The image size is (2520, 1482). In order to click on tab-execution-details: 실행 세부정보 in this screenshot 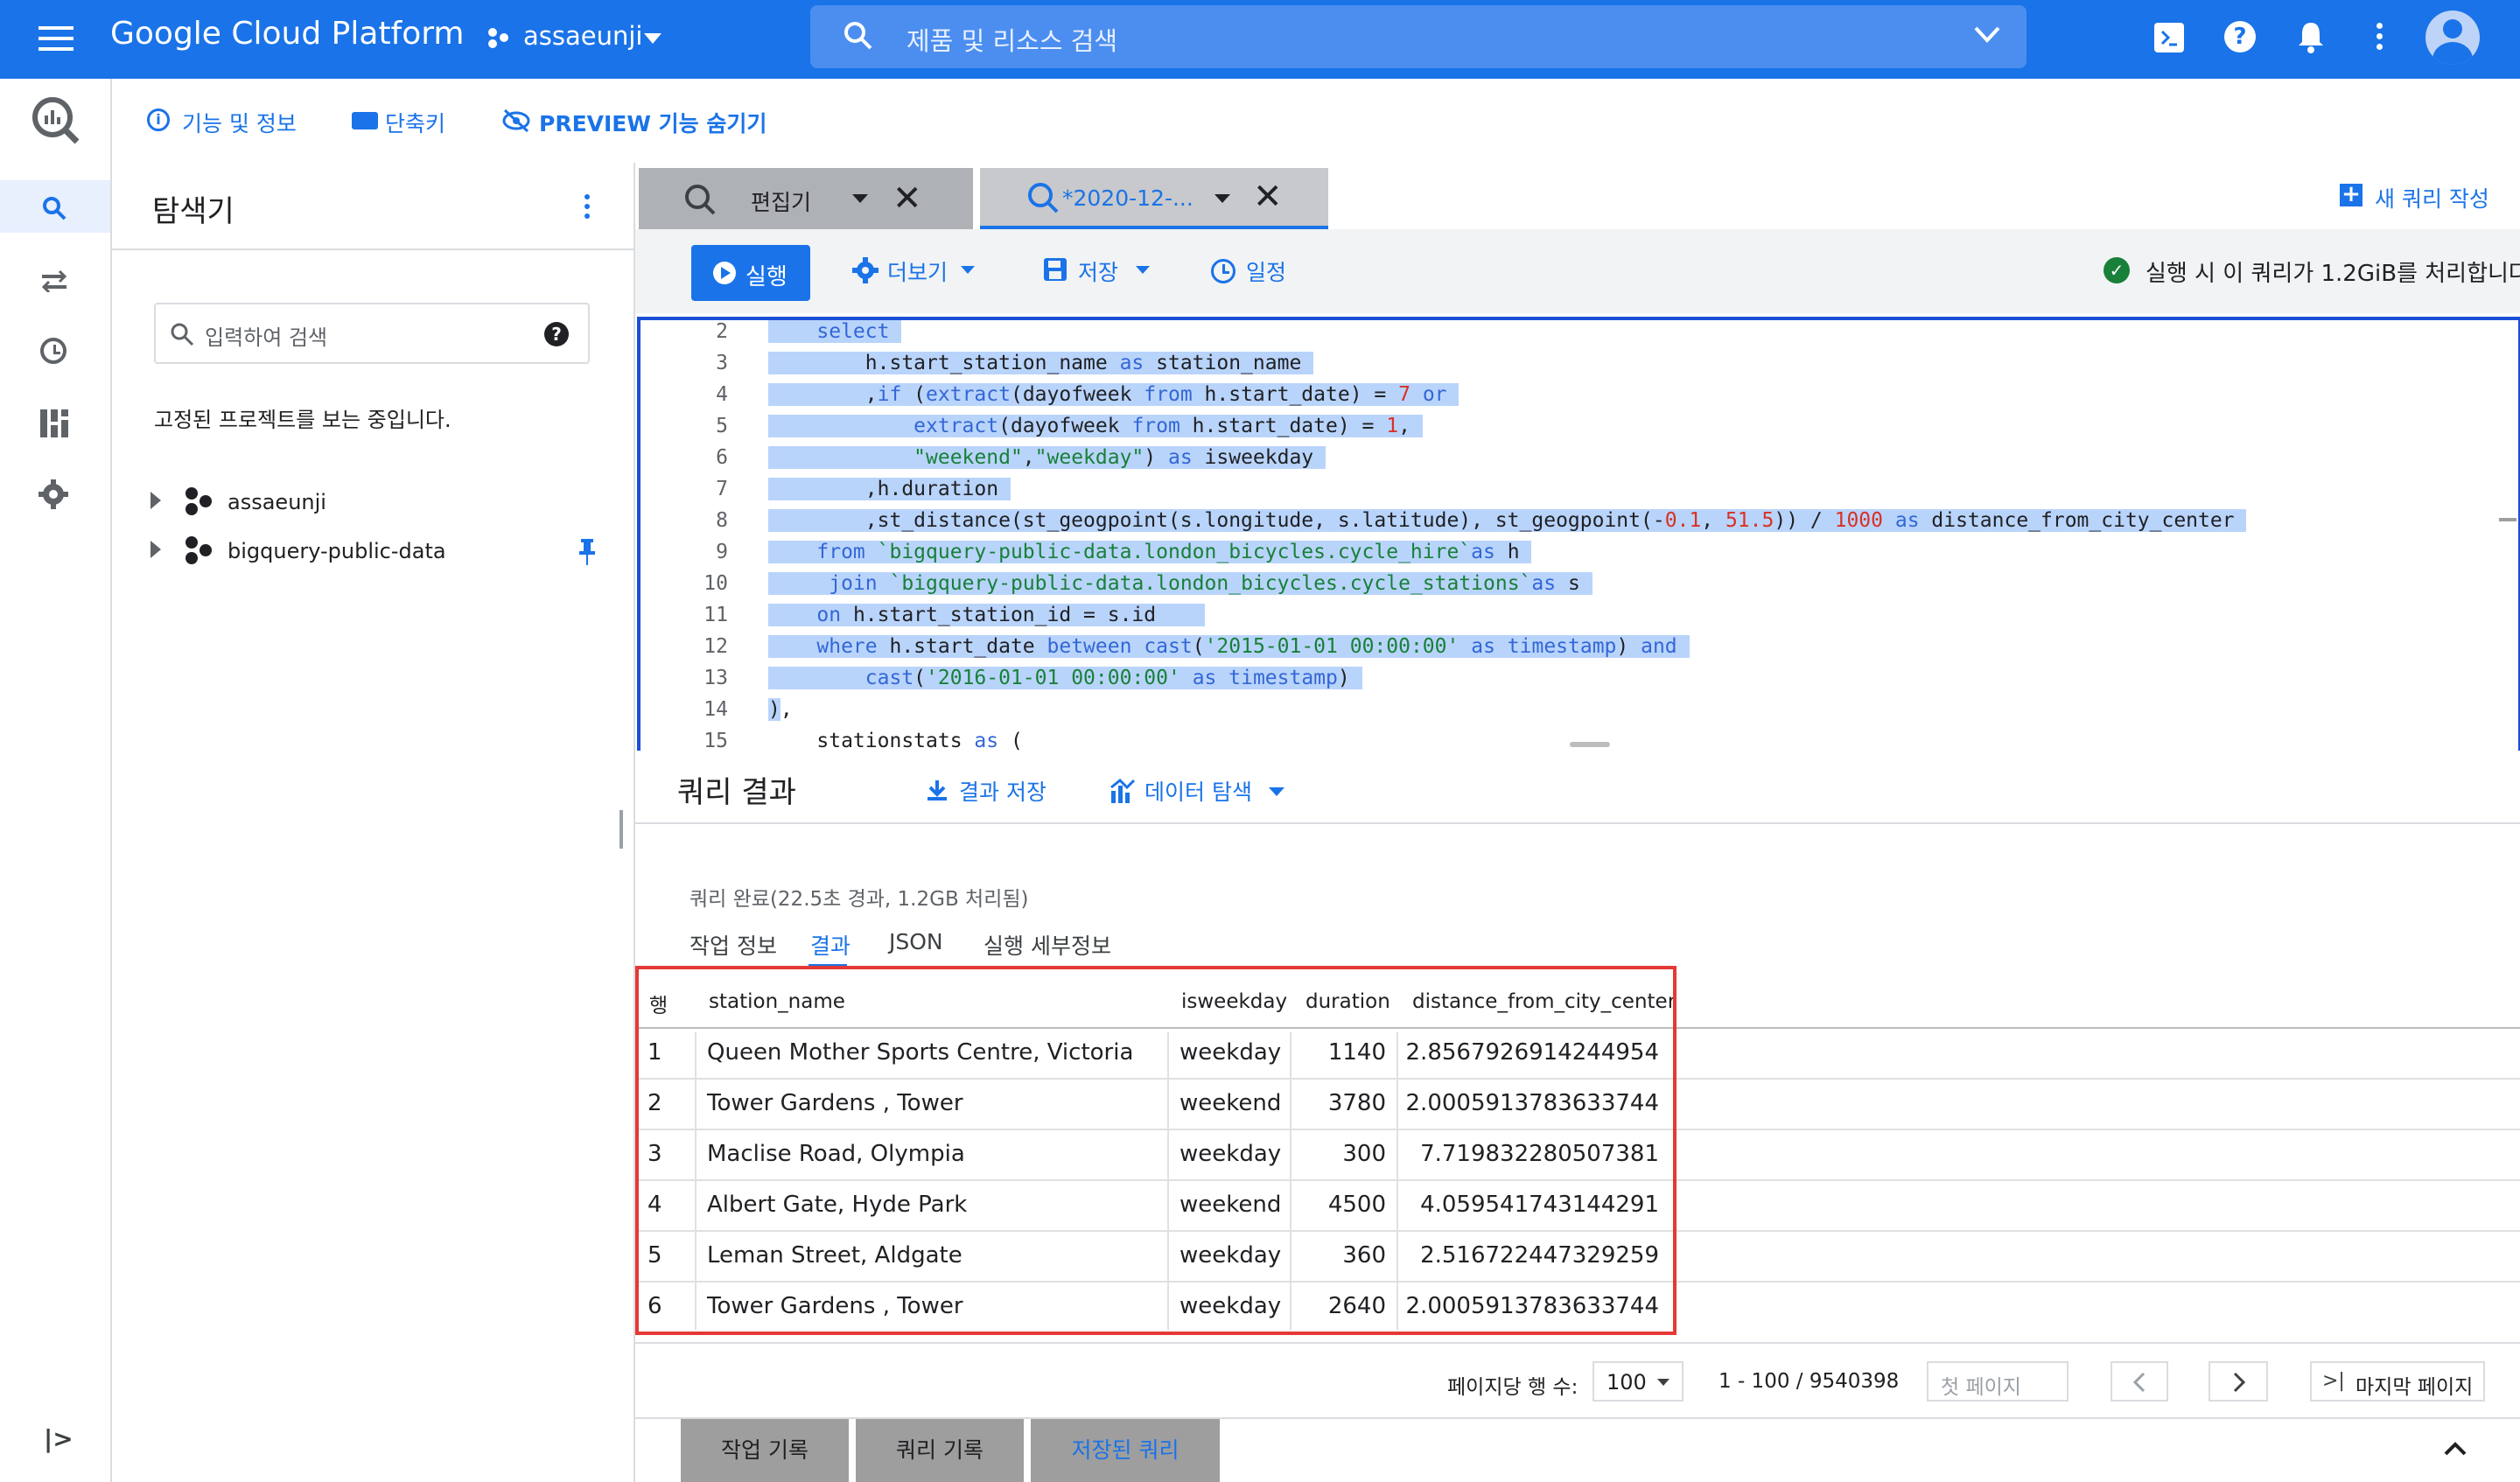, I will do `click(1047, 945)`.